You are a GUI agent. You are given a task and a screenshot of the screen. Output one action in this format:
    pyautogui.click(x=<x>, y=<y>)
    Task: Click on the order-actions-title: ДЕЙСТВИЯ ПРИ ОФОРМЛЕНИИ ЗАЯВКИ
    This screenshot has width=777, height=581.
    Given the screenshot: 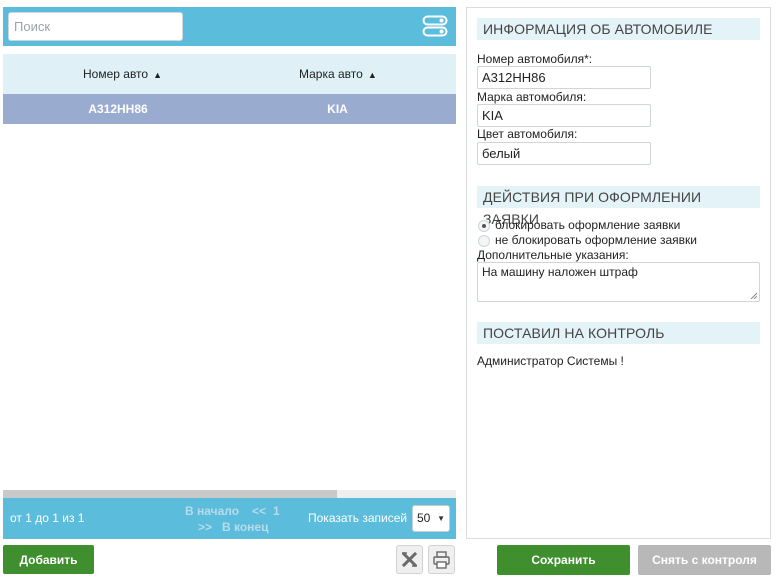 What is the action you would take?
    pyautogui.click(x=618, y=206)
    